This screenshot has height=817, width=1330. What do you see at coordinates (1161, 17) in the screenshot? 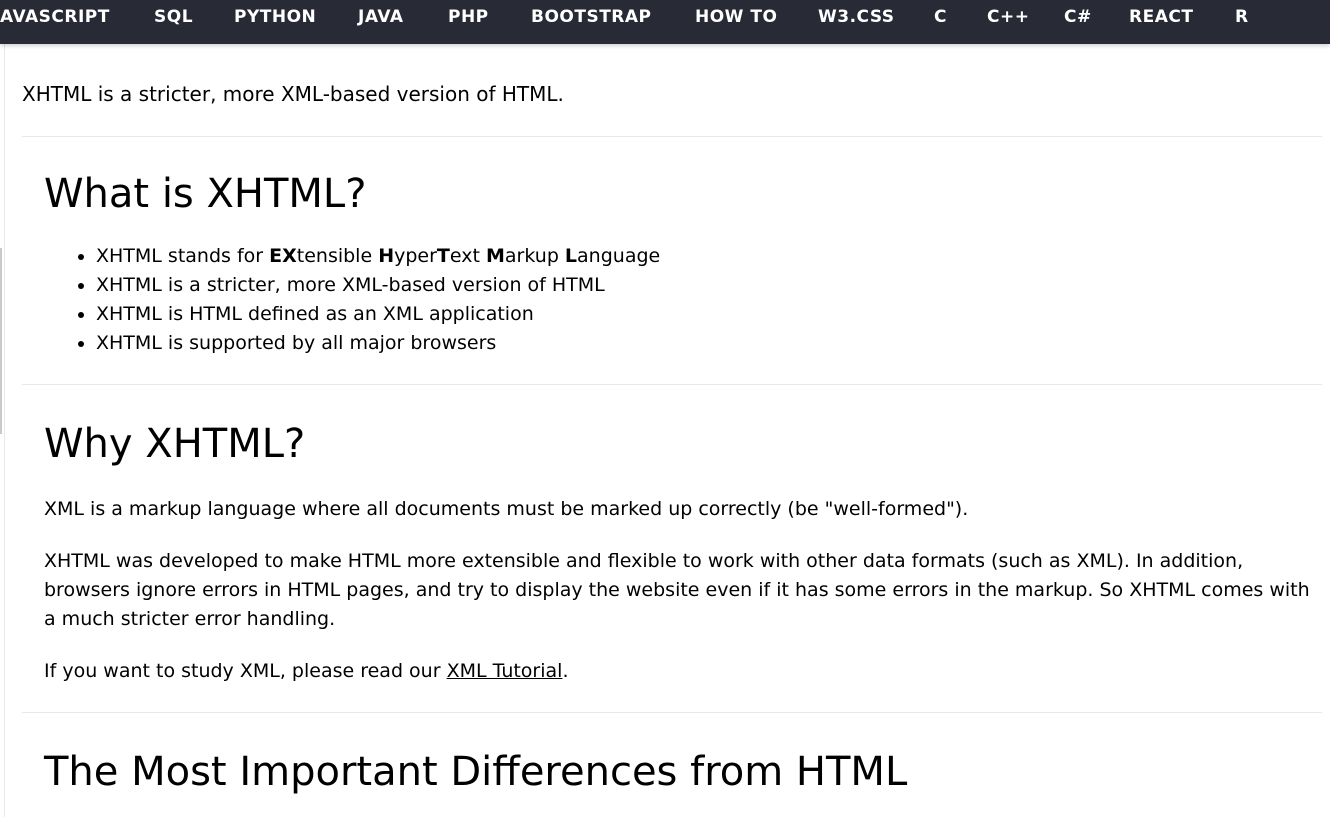
I see `nav-link-react: REACT` at bounding box center [1161, 17].